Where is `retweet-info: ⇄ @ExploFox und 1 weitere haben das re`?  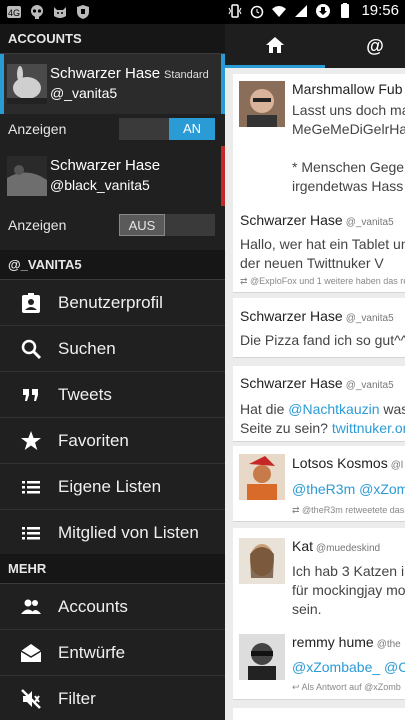 retweet-info: ⇄ @ExploFox und 1 weitere haben das re is located at coordinates (322, 281).